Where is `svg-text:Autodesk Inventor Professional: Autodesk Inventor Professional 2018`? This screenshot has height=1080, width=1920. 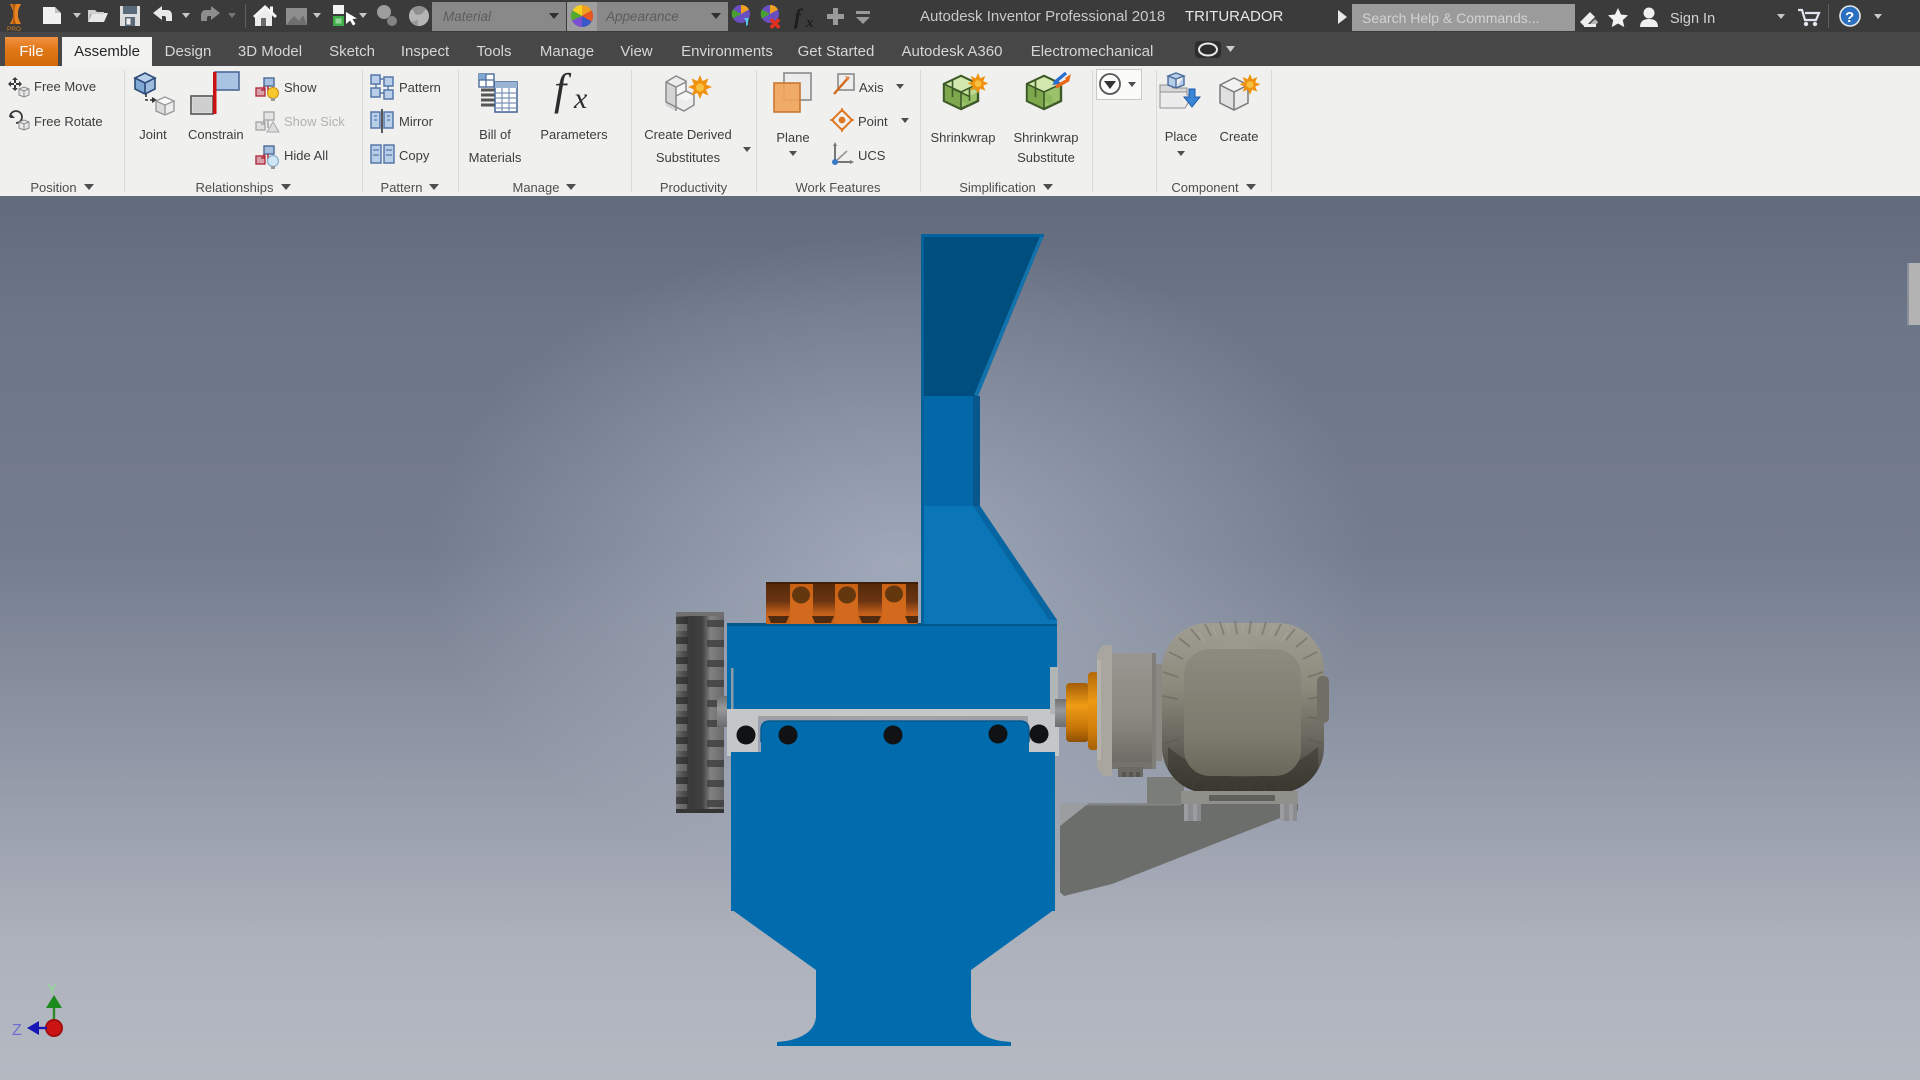
svg-text:Autodesk Inventor Professional: Autodesk Inventor Professional 2018 is located at coordinates (1042, 16).